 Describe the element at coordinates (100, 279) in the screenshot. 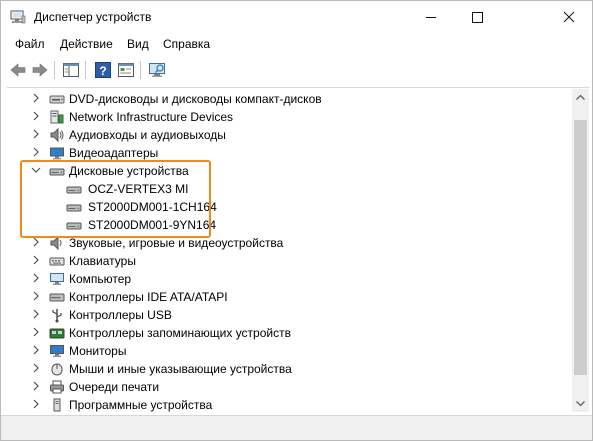

I see `tree-item-label: Компьютер` at that location.